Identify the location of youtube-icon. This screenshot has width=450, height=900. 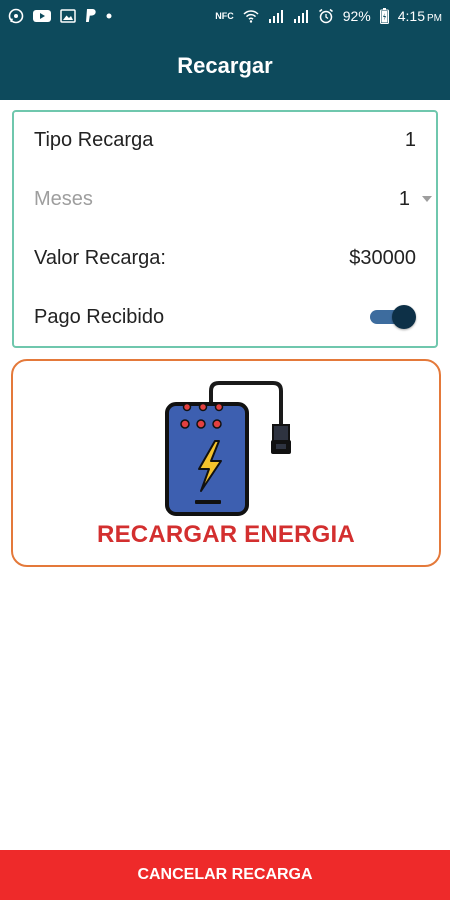
(42, 16).